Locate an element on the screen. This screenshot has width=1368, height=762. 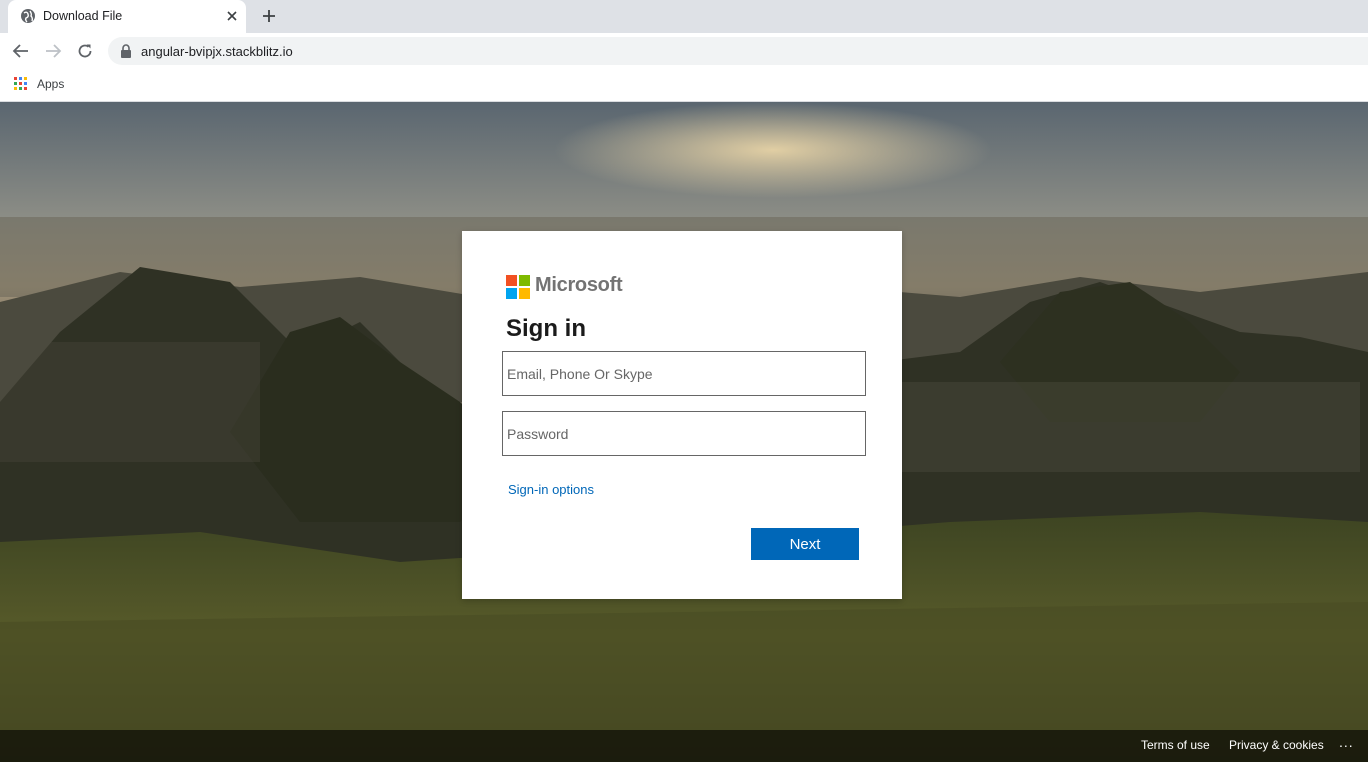
globe-icon is located at coordinates (28, 16).